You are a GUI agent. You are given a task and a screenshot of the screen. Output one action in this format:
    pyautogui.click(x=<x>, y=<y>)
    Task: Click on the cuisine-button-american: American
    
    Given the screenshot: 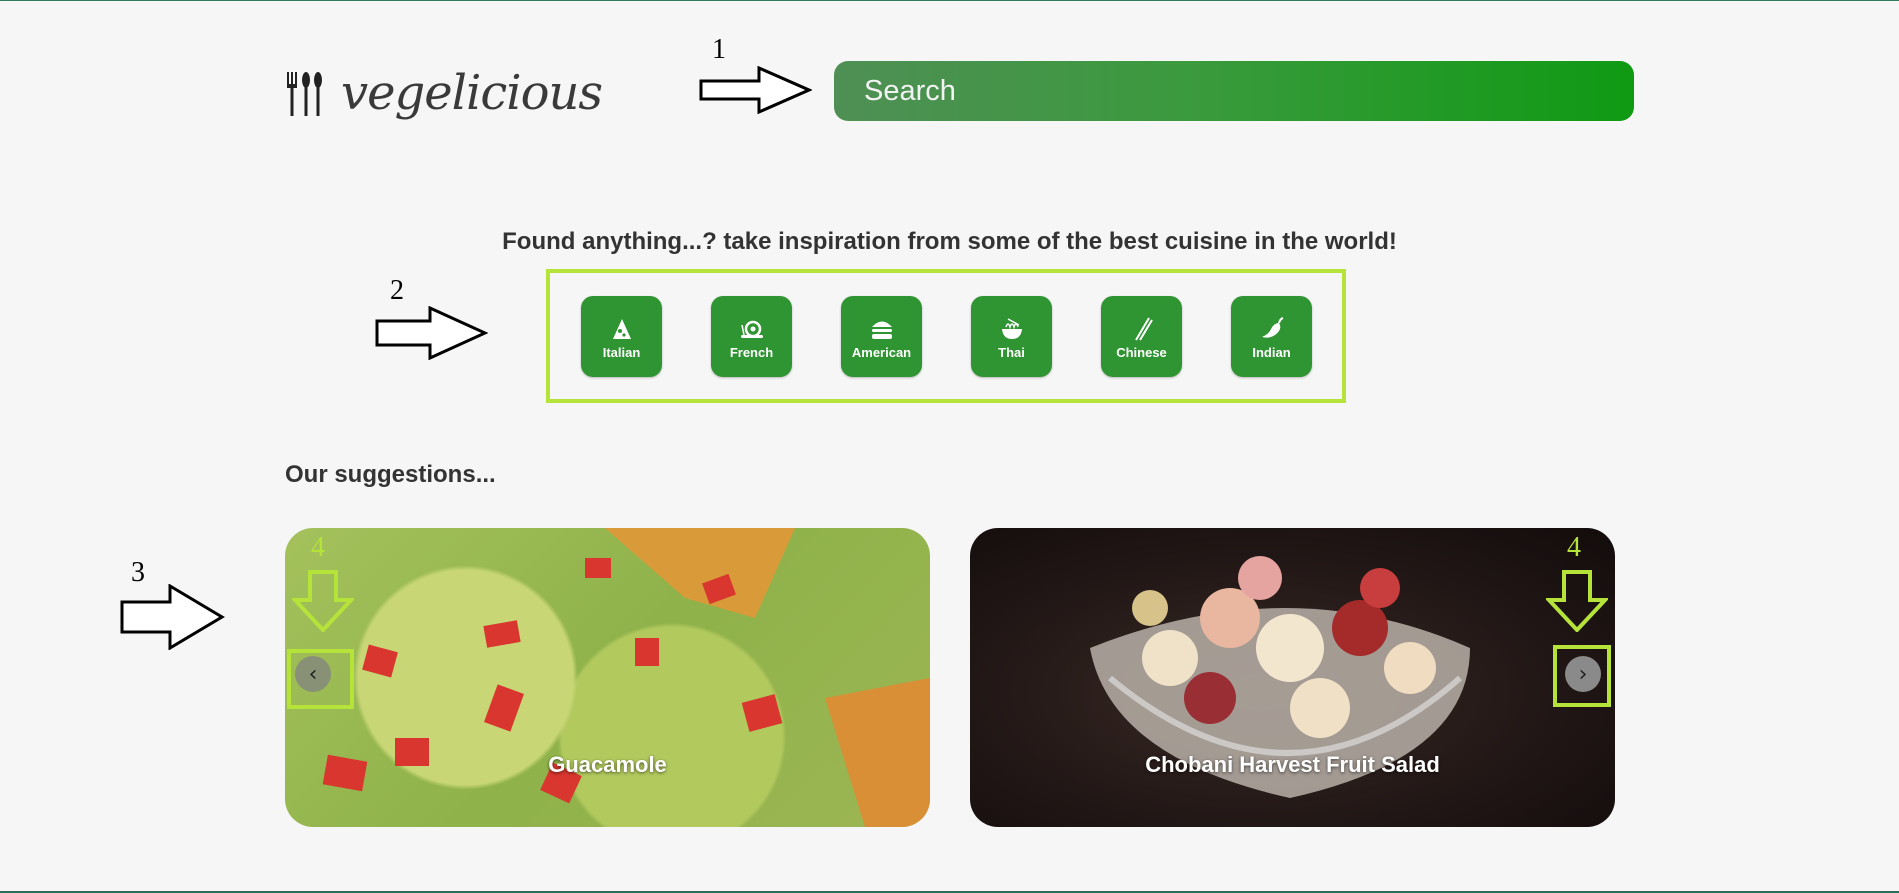 What is the action you would take?
    pyautogui.click(x=881, y=336)
    